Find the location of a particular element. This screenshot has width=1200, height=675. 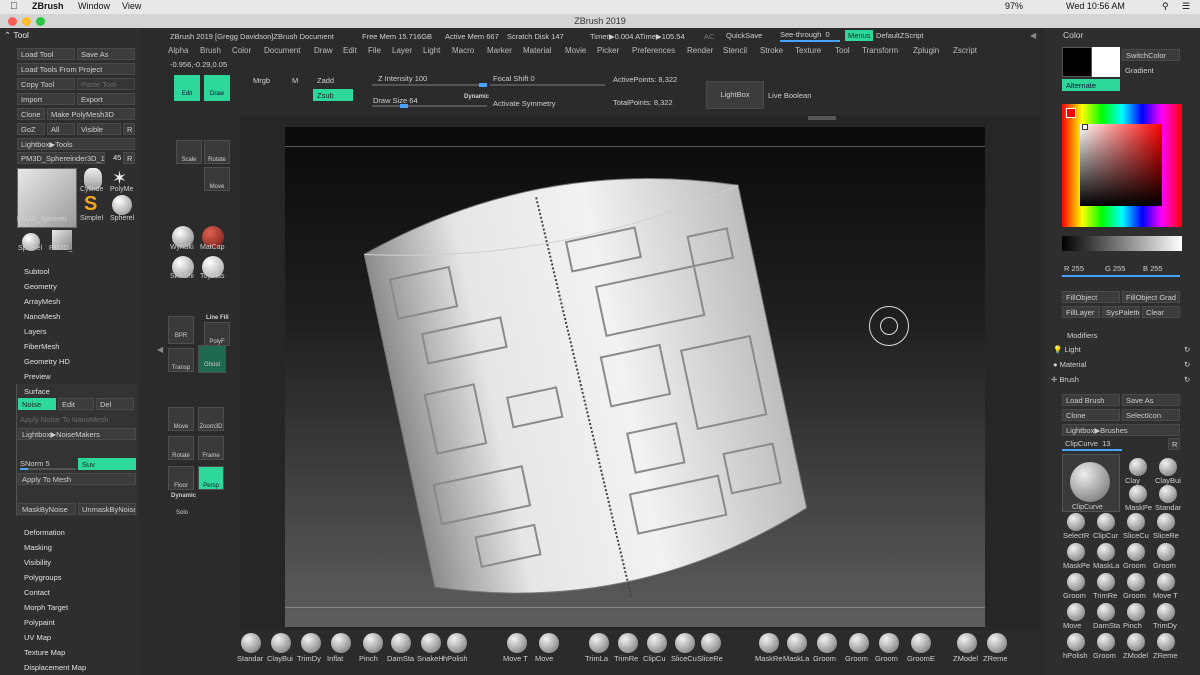

brush-label: SnakeH is located at coordinates (430, 658).